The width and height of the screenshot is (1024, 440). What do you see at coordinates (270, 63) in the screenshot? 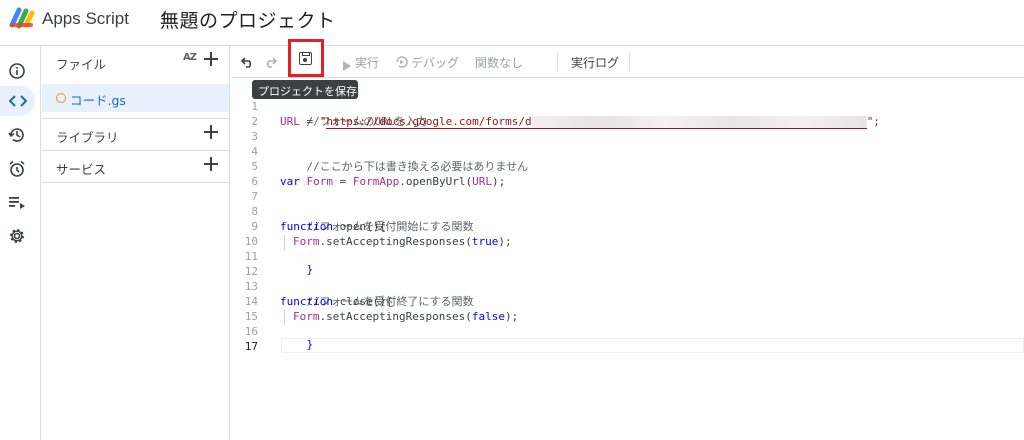
I see `redo-icon` at bounding box center [270, 63].